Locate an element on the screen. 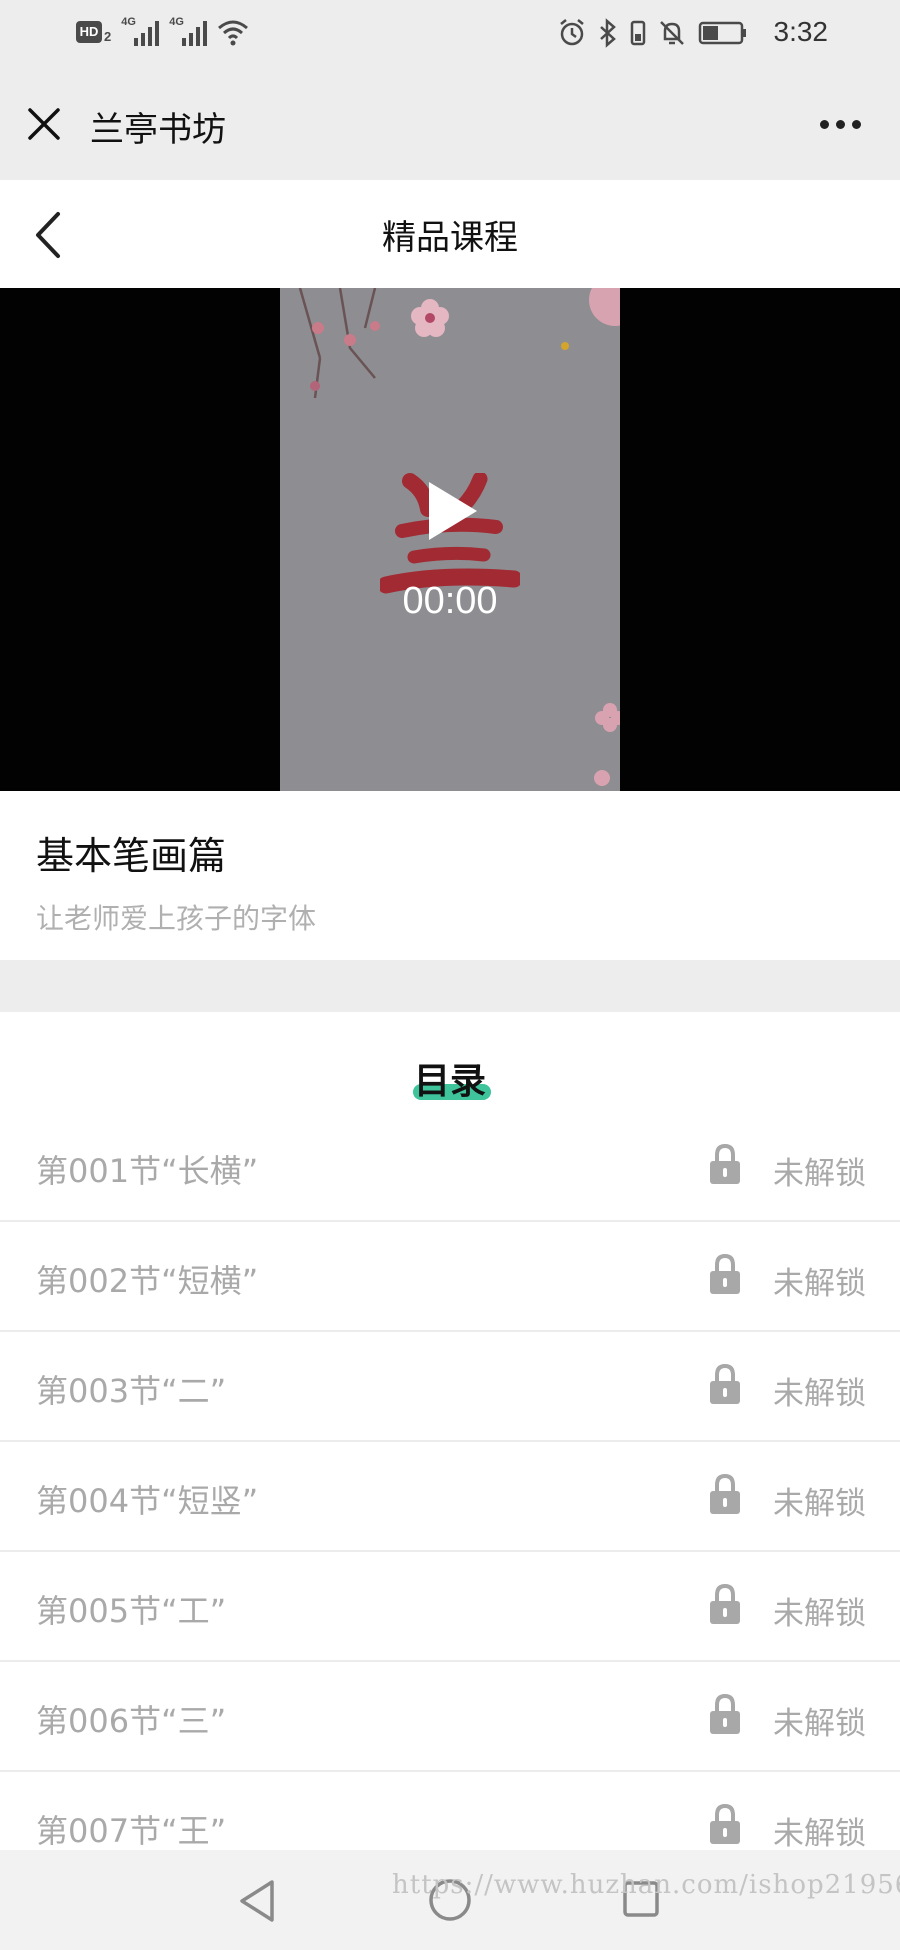  mute-bell-icon is located at coordinates (672, 33).